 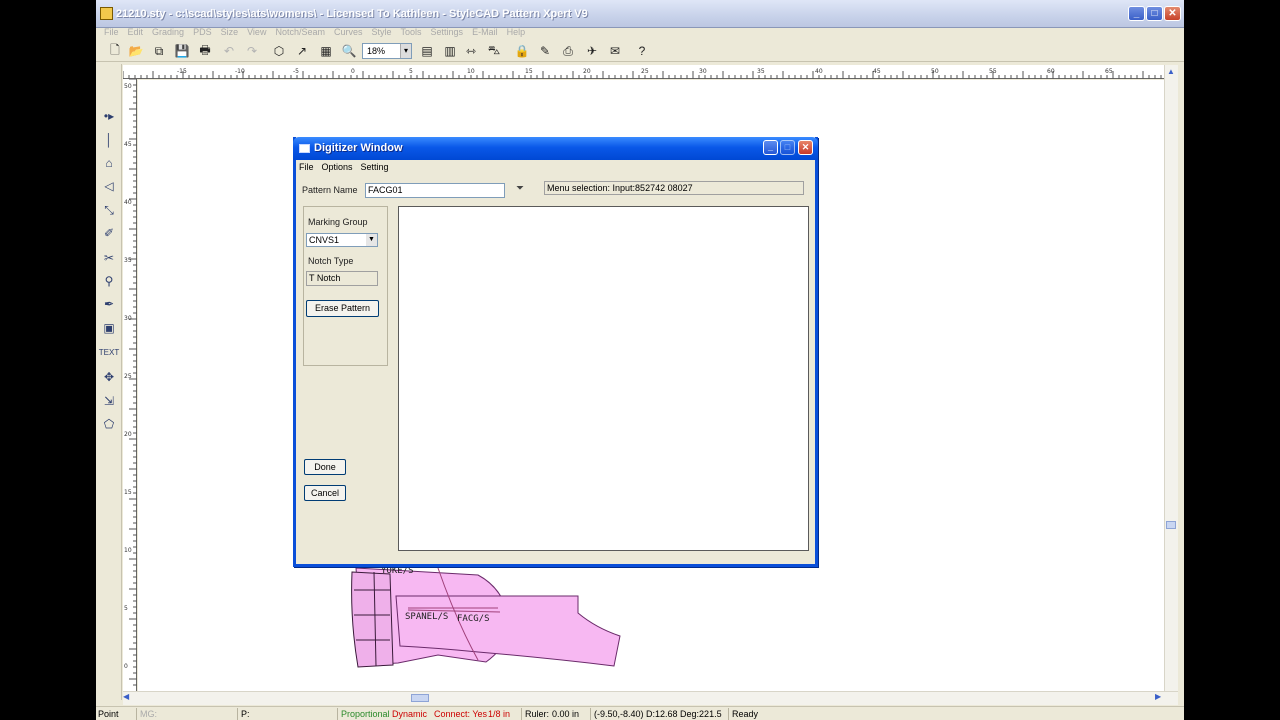 I want to click on save-icon: 💾, so click(x=182, y=51).